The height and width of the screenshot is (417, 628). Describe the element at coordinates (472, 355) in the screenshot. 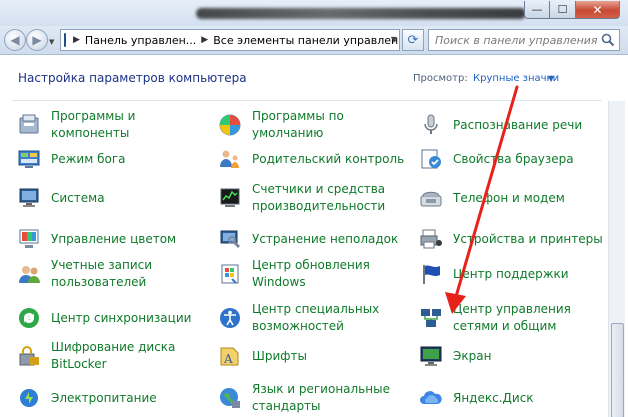

I see `item-label: Экран` at that location.